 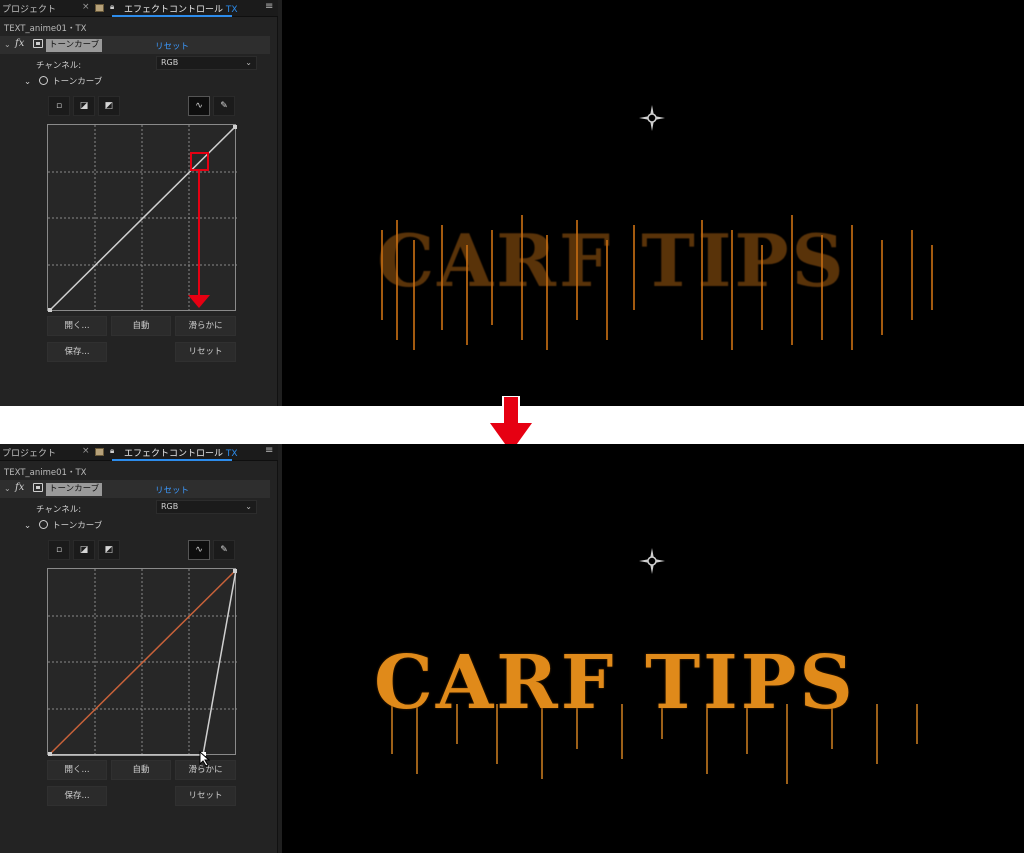 I want to click on glitch-streaks, so click(x=657, y=282).